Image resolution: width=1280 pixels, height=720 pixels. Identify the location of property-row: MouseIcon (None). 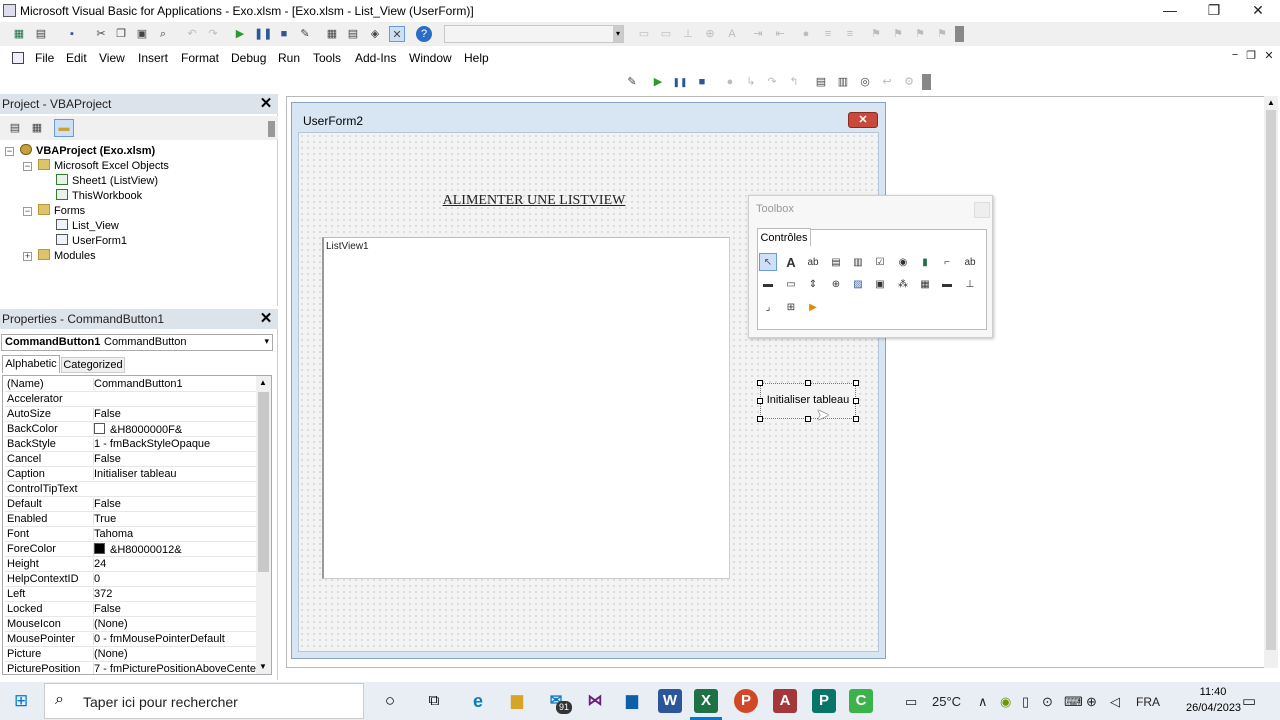
(132, 624).